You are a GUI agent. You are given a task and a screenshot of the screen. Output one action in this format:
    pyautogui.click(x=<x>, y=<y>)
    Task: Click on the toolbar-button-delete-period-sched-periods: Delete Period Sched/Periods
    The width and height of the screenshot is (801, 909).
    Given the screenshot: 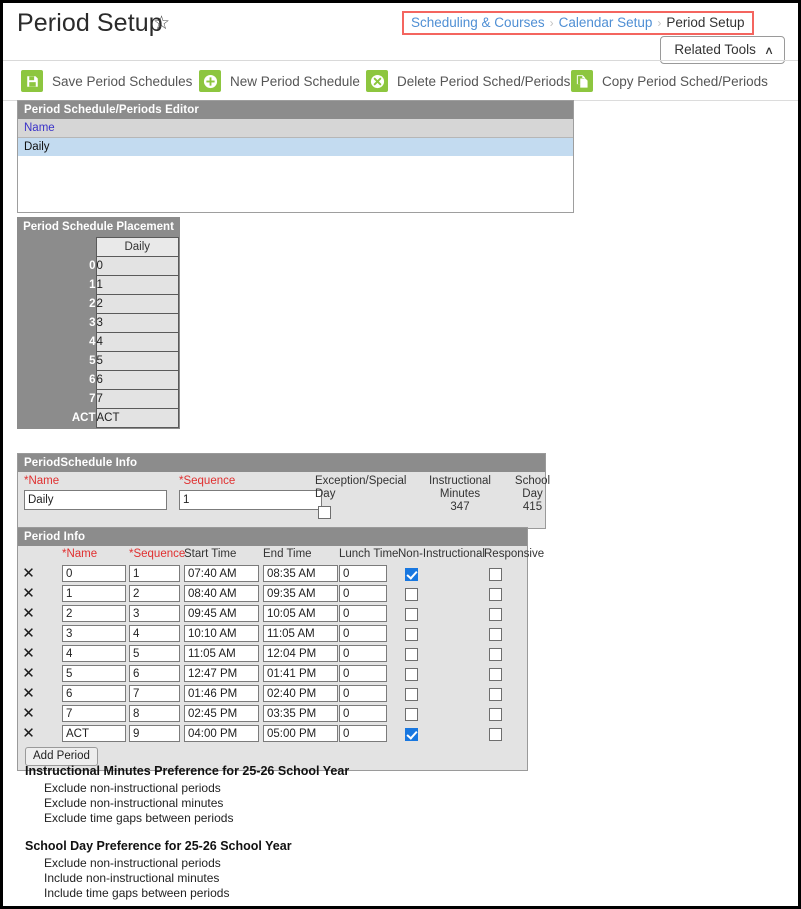 What is the action you would take?
    pyautogui.click(x=468, y=81)
    